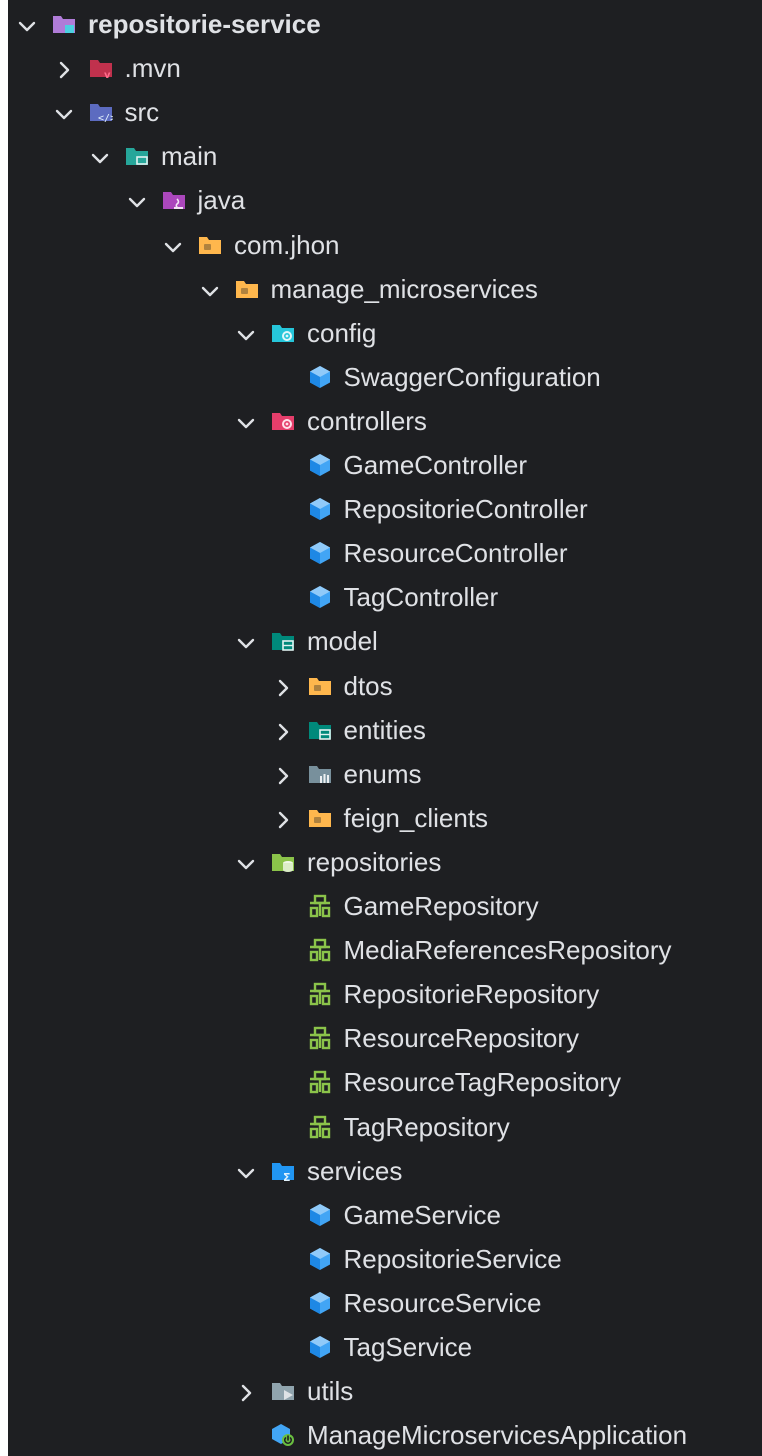 Image resolution: width=762 pixels, height=1456 pixels. I want to click on tree-item-resourcecontroller: ResourceController, so click(385, 553).